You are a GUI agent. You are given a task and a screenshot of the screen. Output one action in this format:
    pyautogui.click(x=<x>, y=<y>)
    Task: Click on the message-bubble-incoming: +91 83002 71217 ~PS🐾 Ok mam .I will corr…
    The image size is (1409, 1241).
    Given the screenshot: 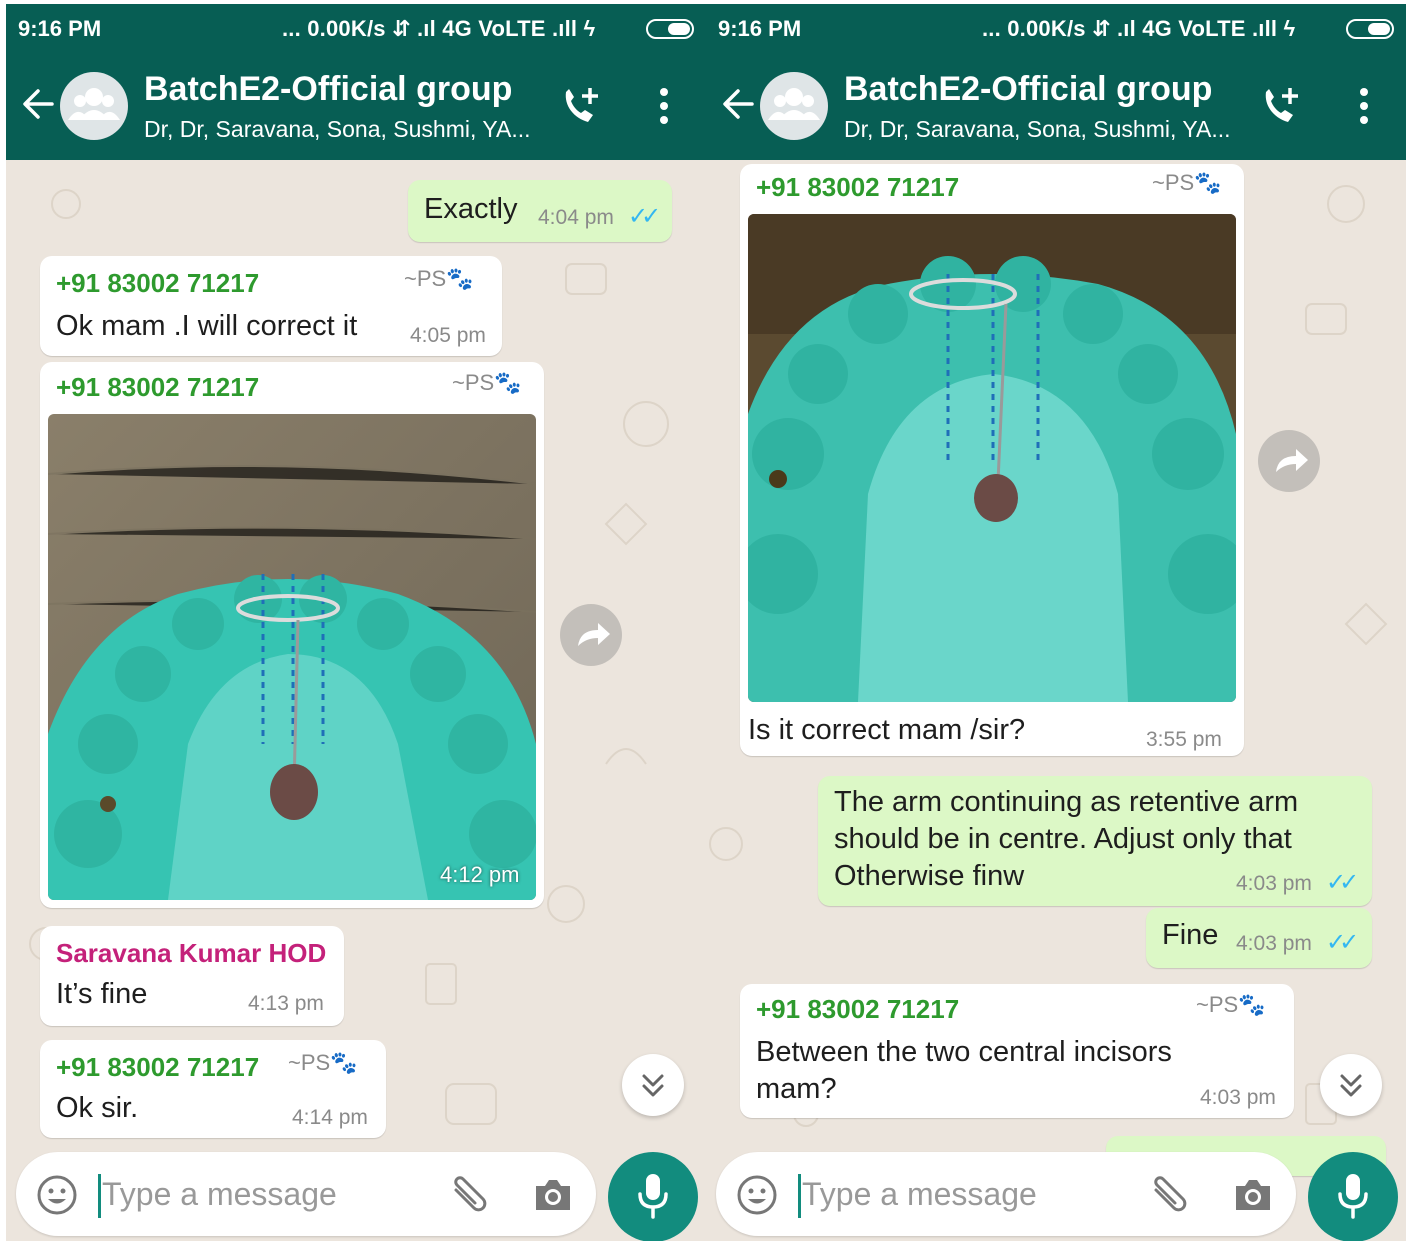 What is the action you would take?
    pyautogui.click(x=271, y=306)
    